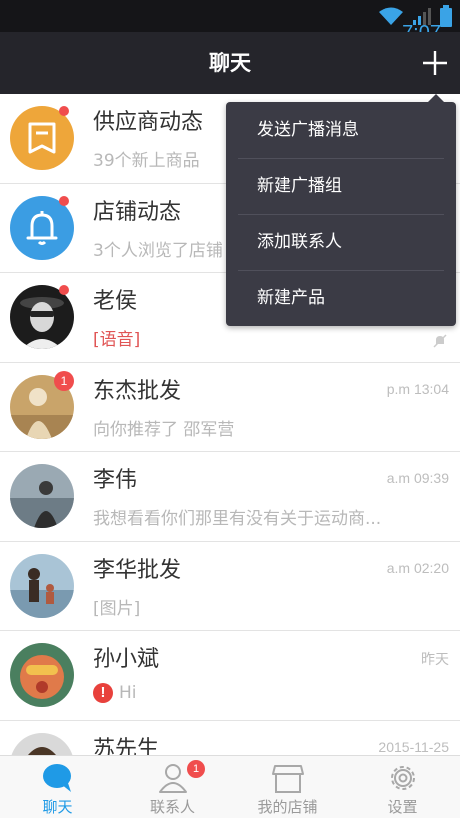  I want to click on menu-item-new-product: 新建产品, so click(341, 298).